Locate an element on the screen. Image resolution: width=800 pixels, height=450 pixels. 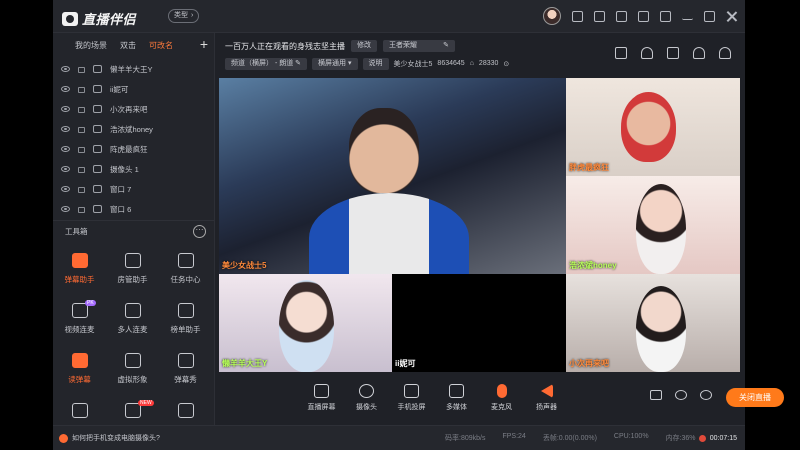
avatar is located at coordinates (552, 16).